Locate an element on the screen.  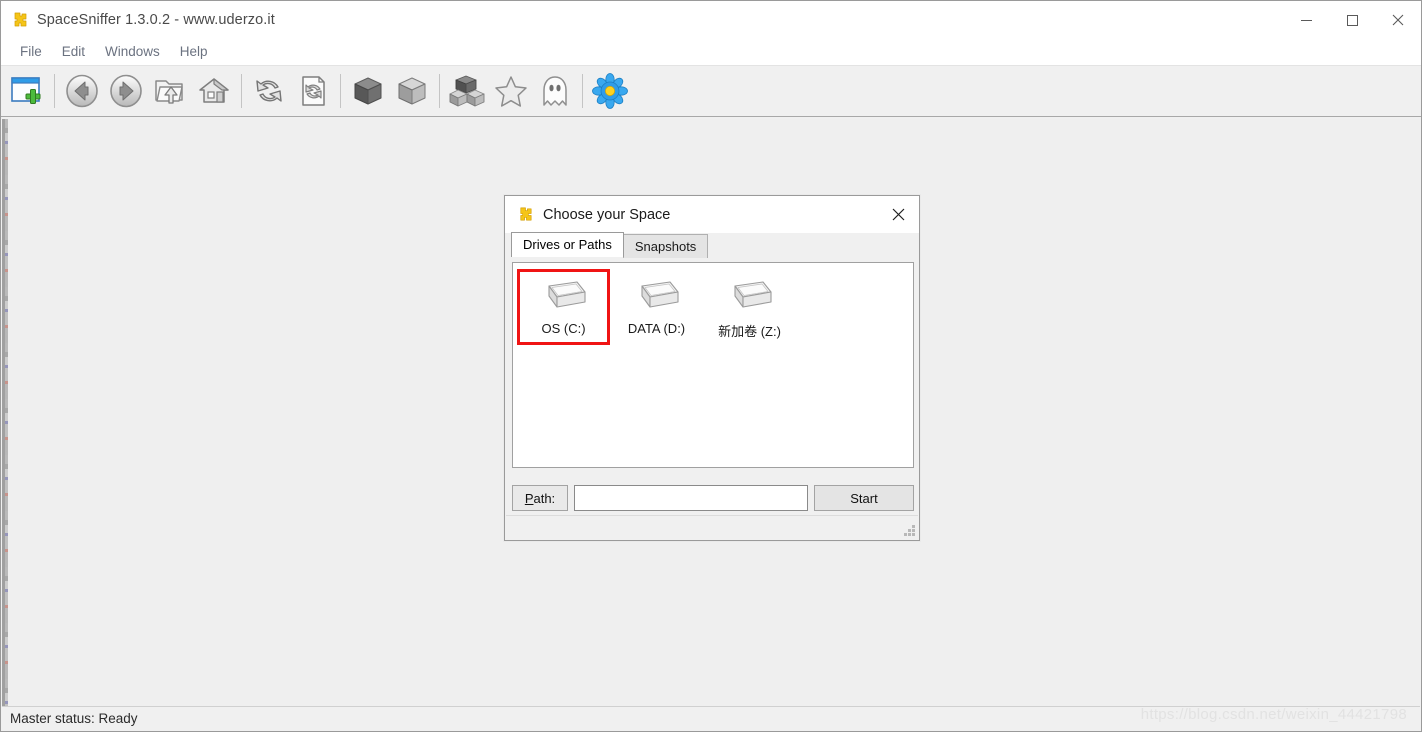
path-label-accel: P is located at coordinates (529, 498).